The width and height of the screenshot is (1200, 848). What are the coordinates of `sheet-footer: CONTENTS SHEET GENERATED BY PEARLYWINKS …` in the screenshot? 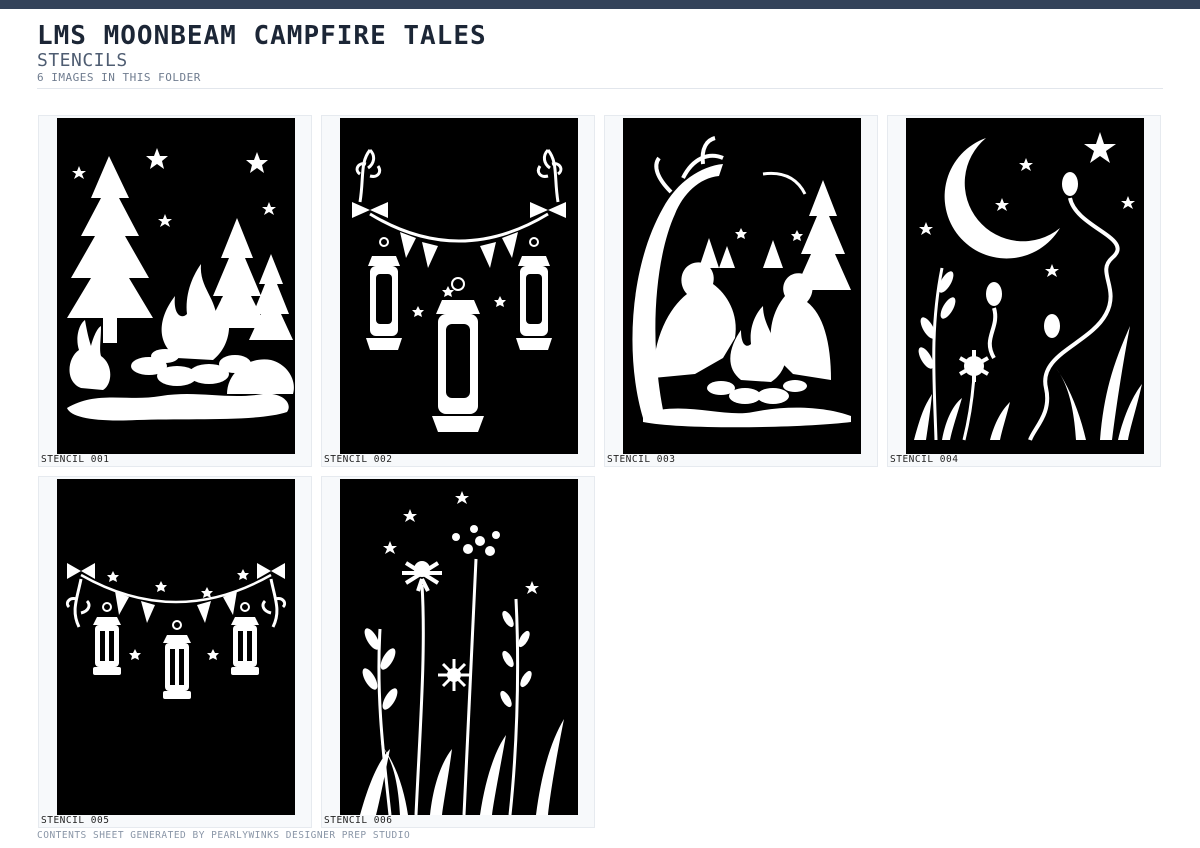 It's located at (224, 835).